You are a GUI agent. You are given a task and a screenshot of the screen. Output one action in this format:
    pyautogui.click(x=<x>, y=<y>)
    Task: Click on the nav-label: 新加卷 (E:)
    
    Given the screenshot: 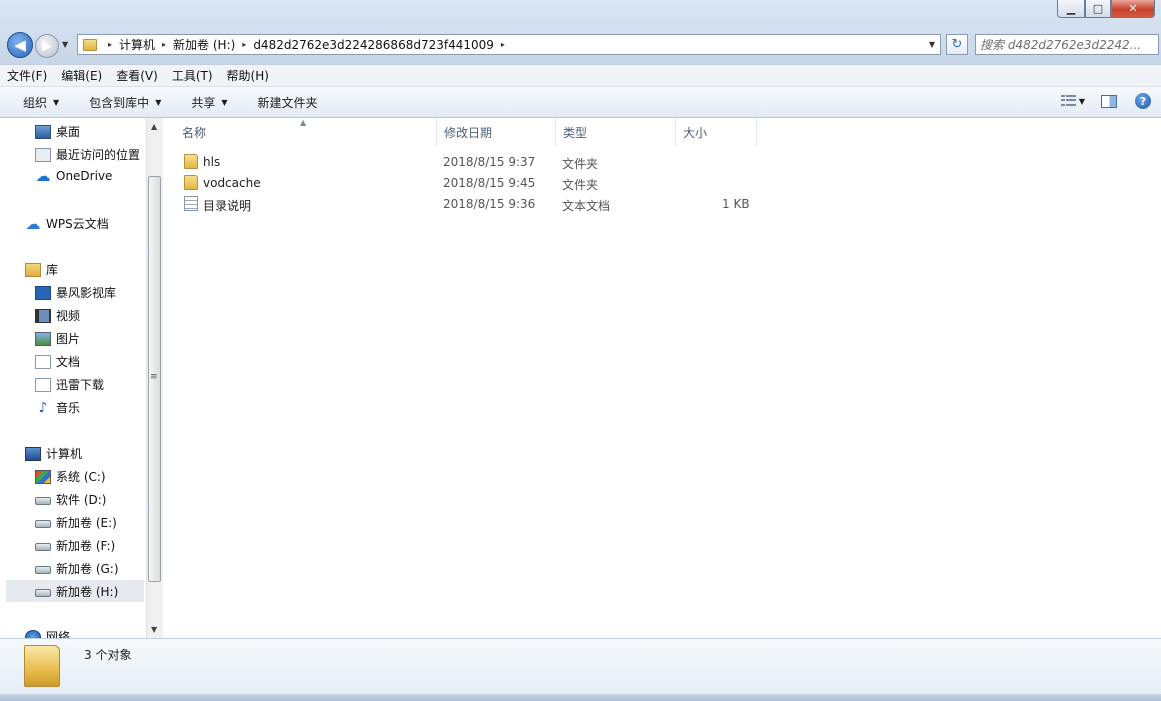 What is the action you would take?
    pyautogui.click(x=86, y=523)
    